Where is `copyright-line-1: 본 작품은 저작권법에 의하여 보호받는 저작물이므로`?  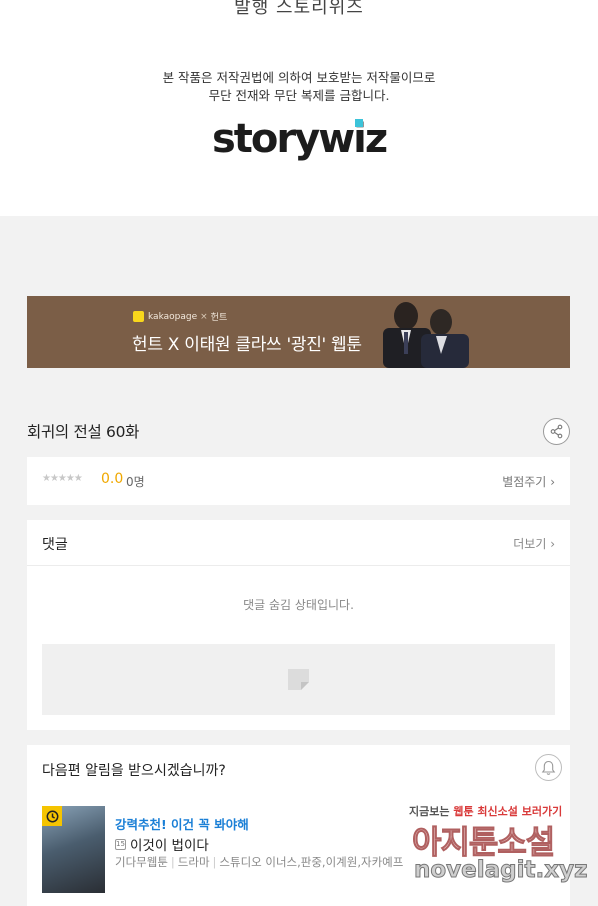
copyright-line-1: 본 작품은 저작권법에 의하여 보호받는 저작물이므로 is located at coordinates (299, 77).